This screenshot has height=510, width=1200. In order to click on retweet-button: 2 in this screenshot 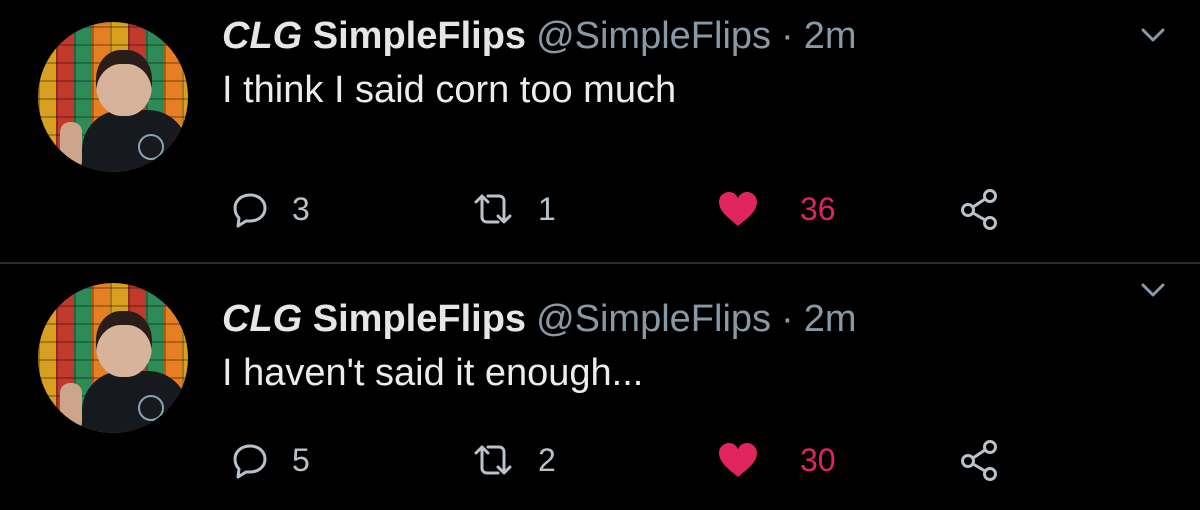, I will do `click(513, 460)`.